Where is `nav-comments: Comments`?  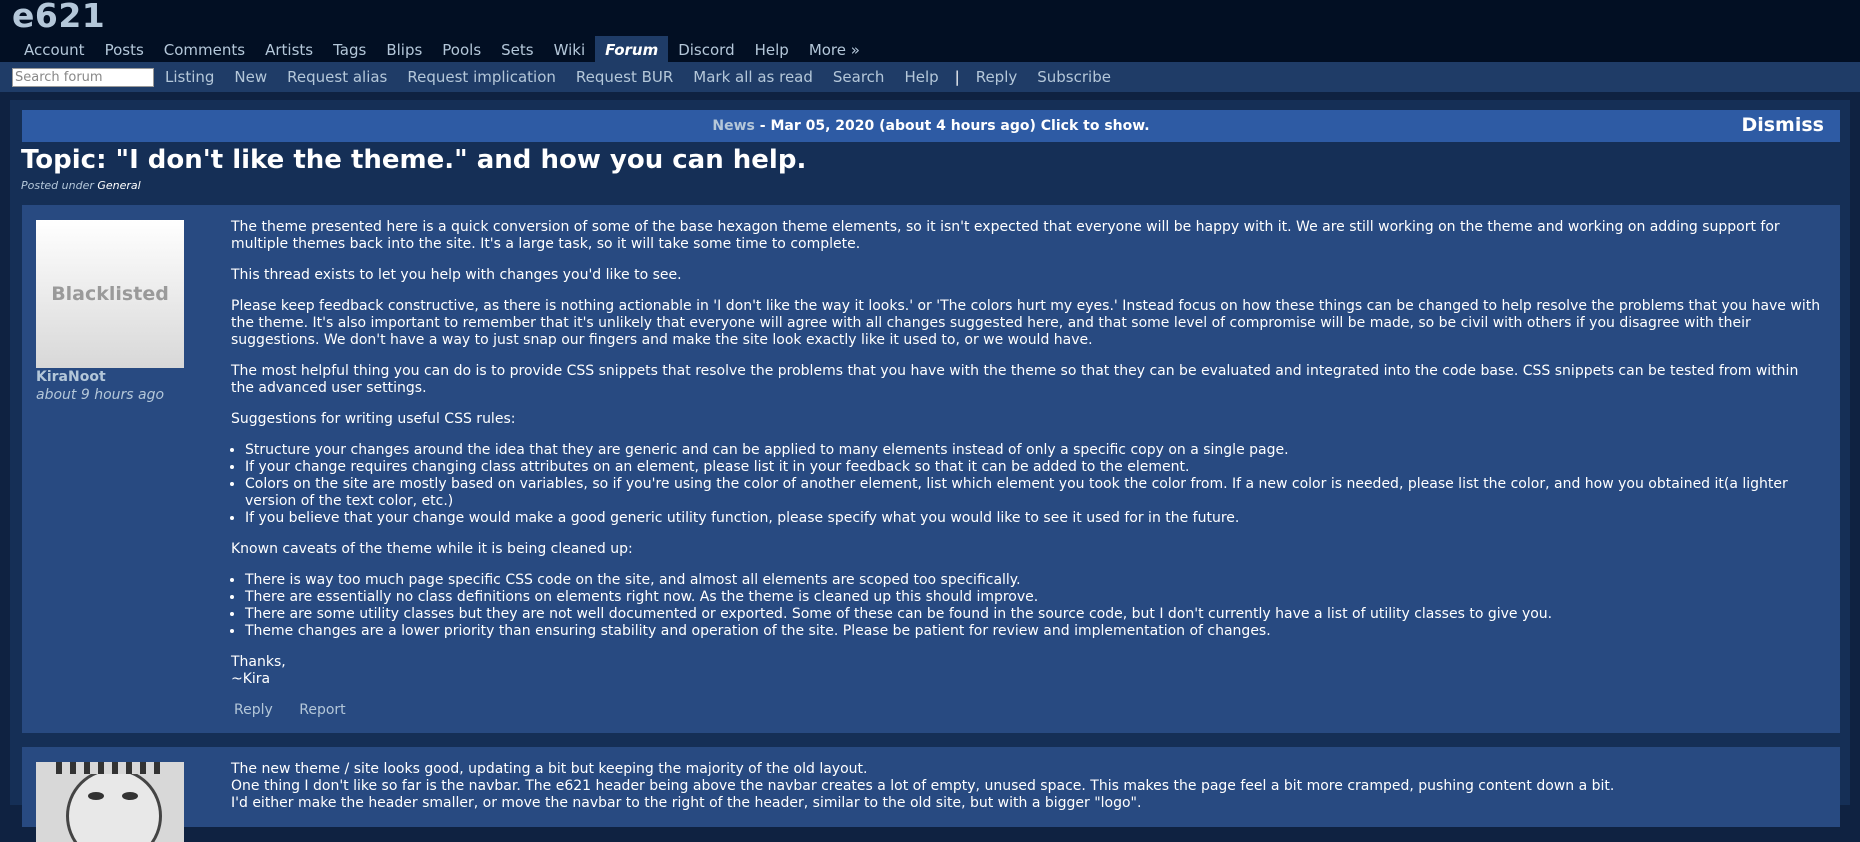
nav-comments: Comments is located at coordinates (204, 49).